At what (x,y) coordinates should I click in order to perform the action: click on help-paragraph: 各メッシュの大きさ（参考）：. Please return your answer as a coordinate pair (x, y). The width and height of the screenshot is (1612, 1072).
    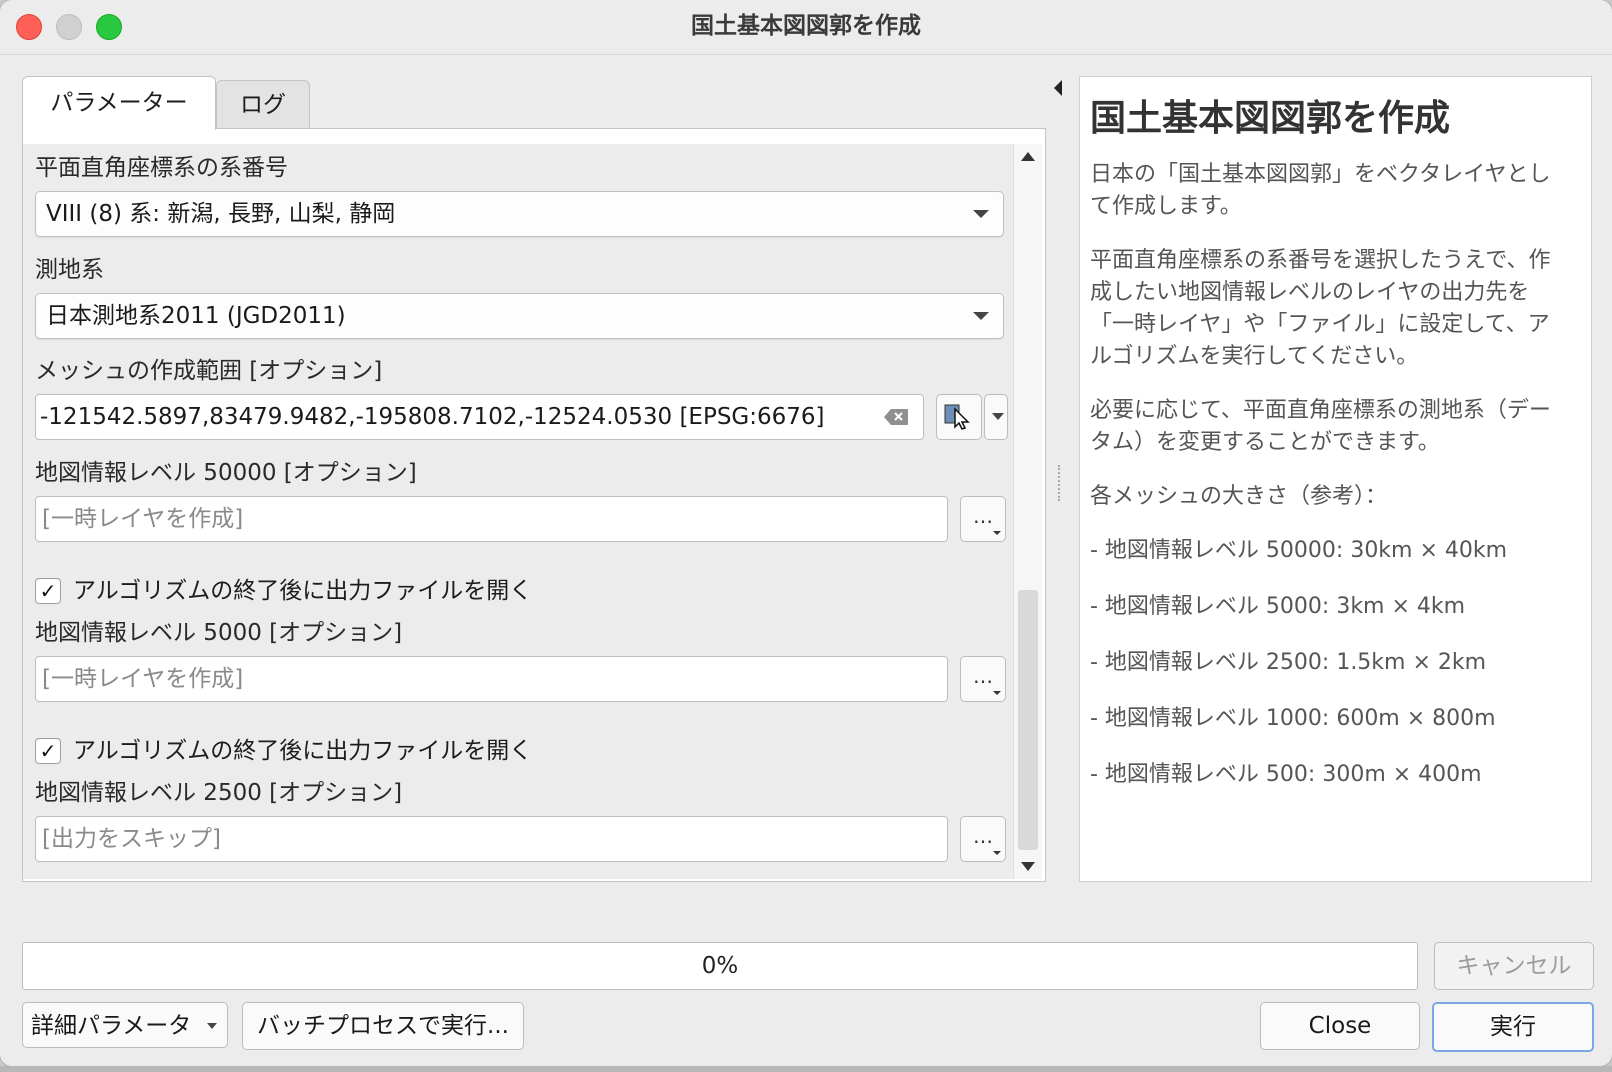
    Looking at the image, I should click on (1239, 496).